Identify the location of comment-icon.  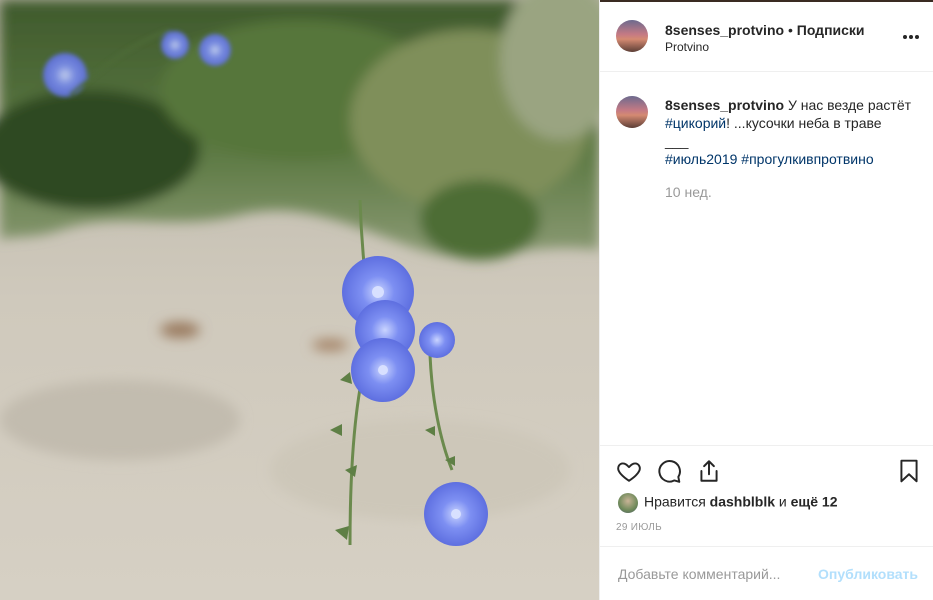
(669, 471).